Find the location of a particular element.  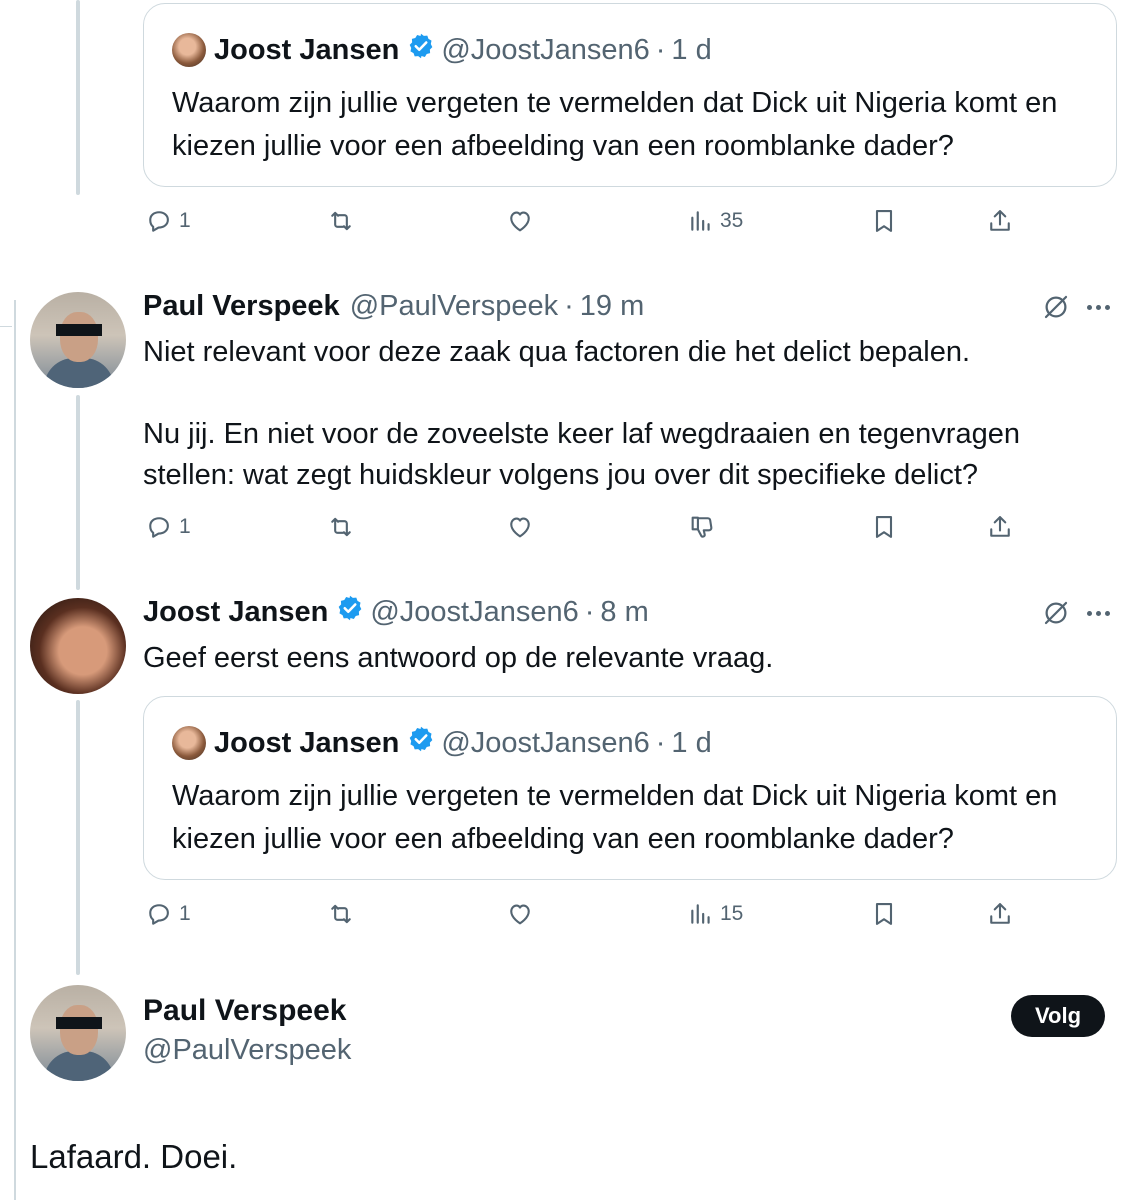

tweet-actions: 1 15 is located at coordinates (583, 914).